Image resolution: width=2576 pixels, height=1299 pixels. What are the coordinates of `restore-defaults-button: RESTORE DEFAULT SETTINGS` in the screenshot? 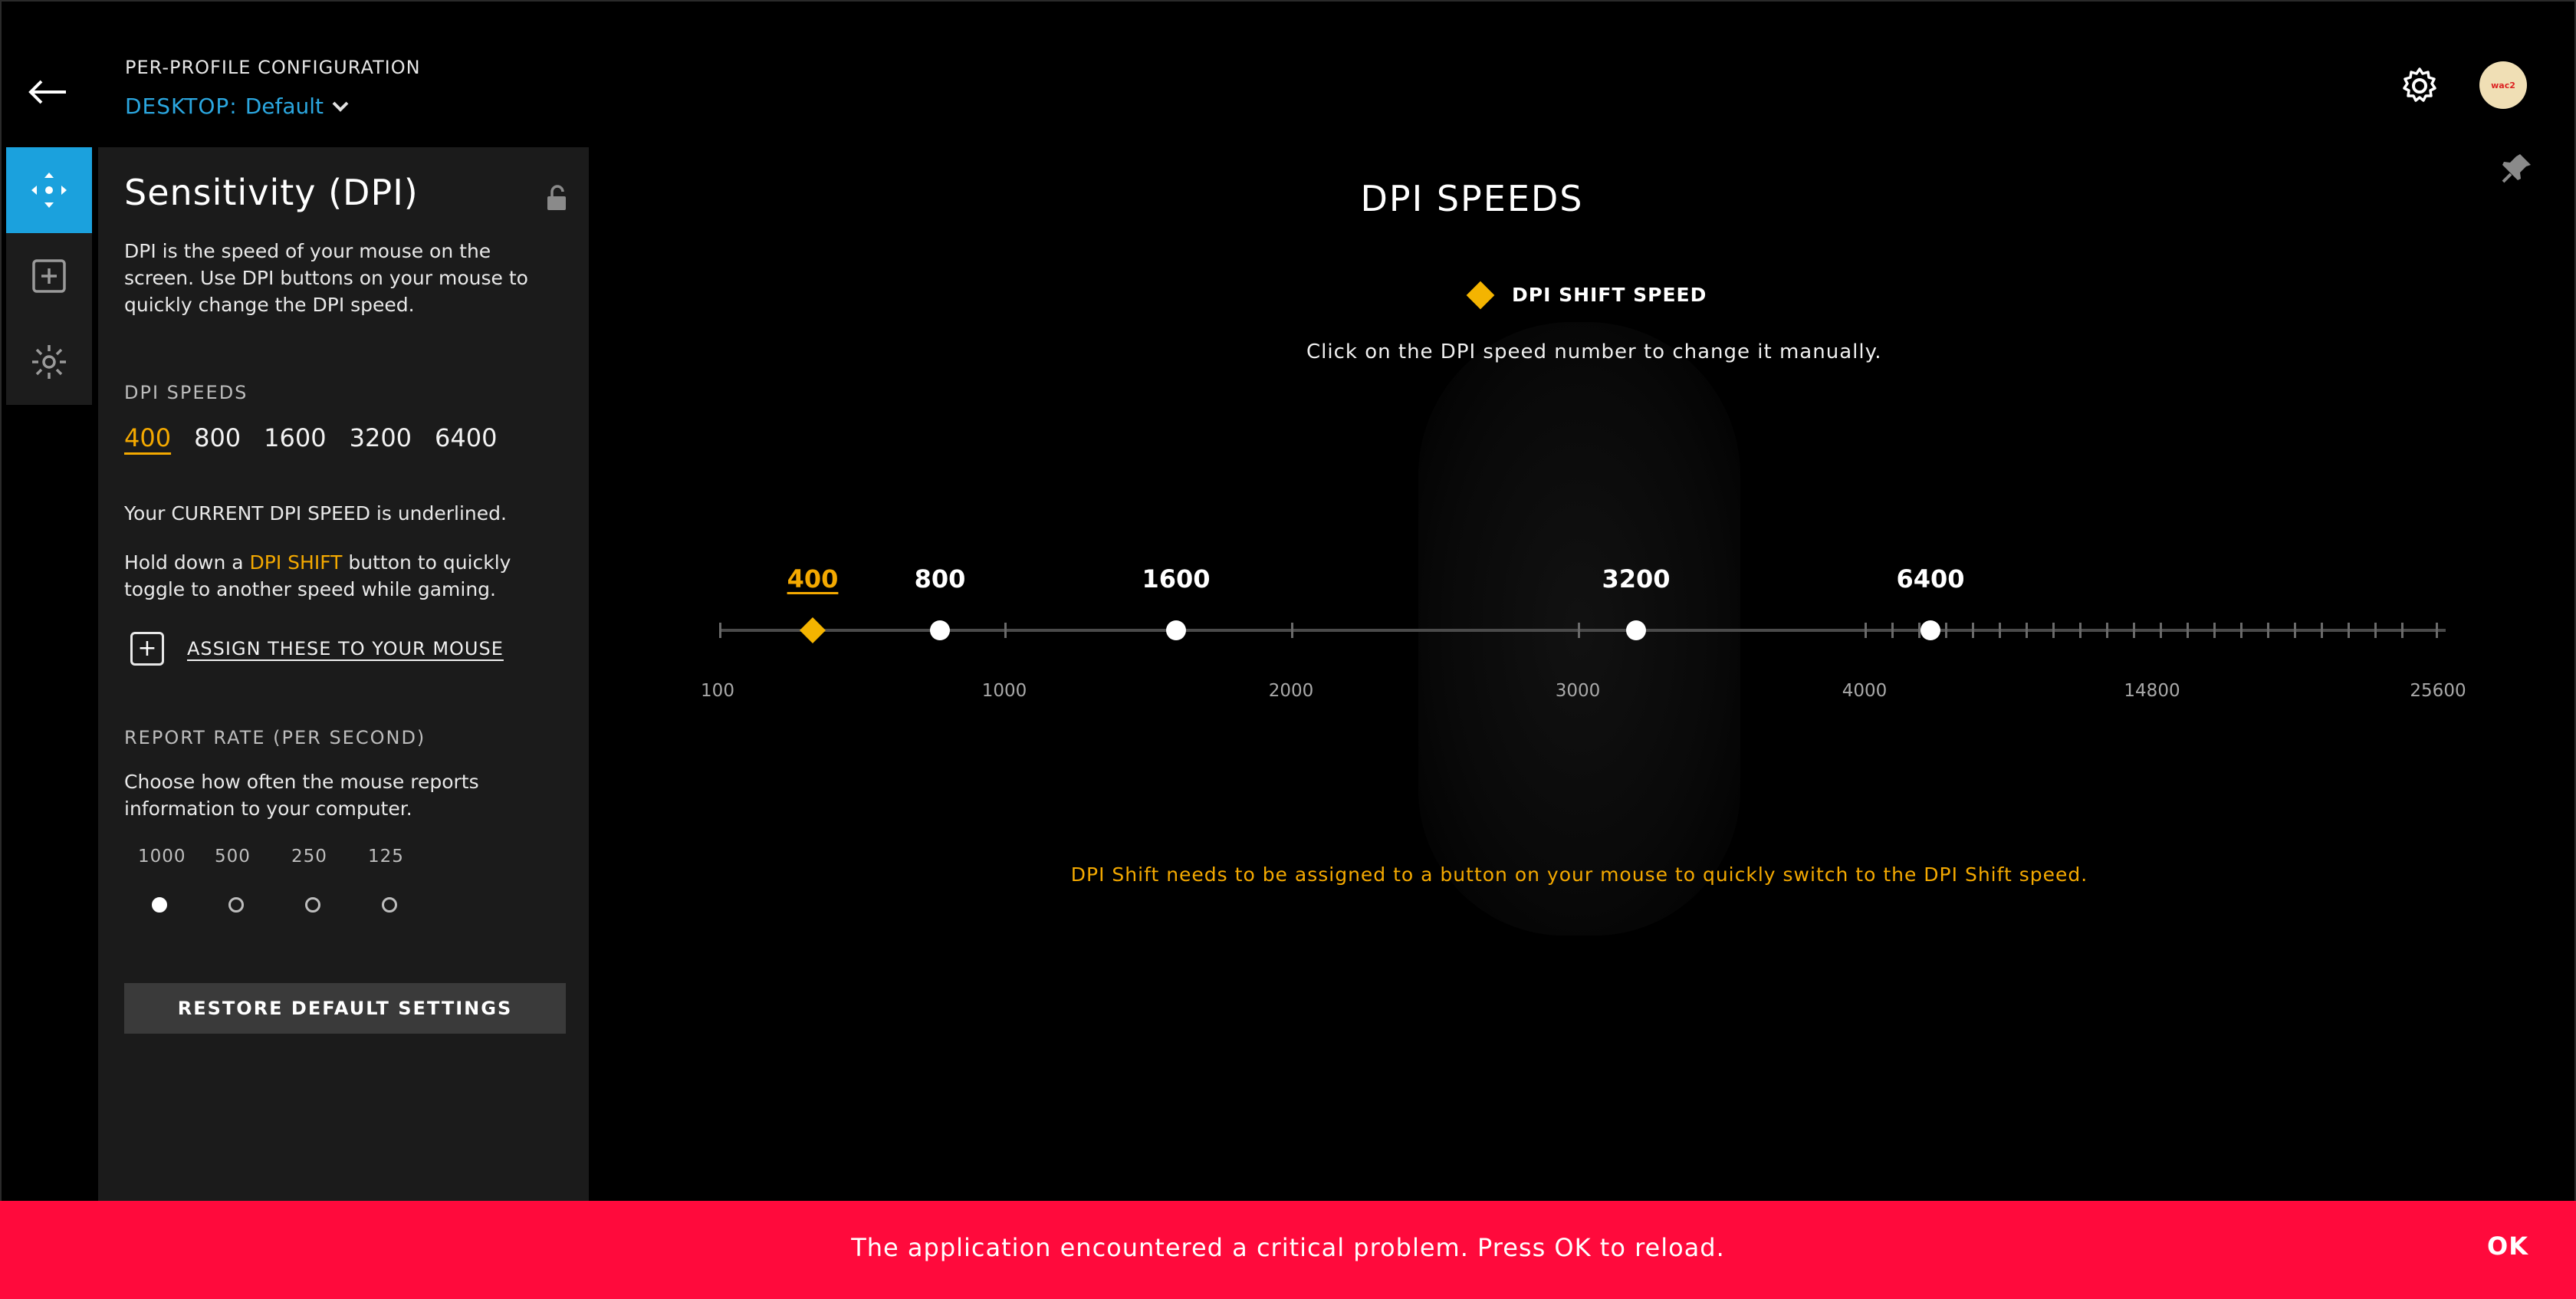 It's located at (345, 1008).